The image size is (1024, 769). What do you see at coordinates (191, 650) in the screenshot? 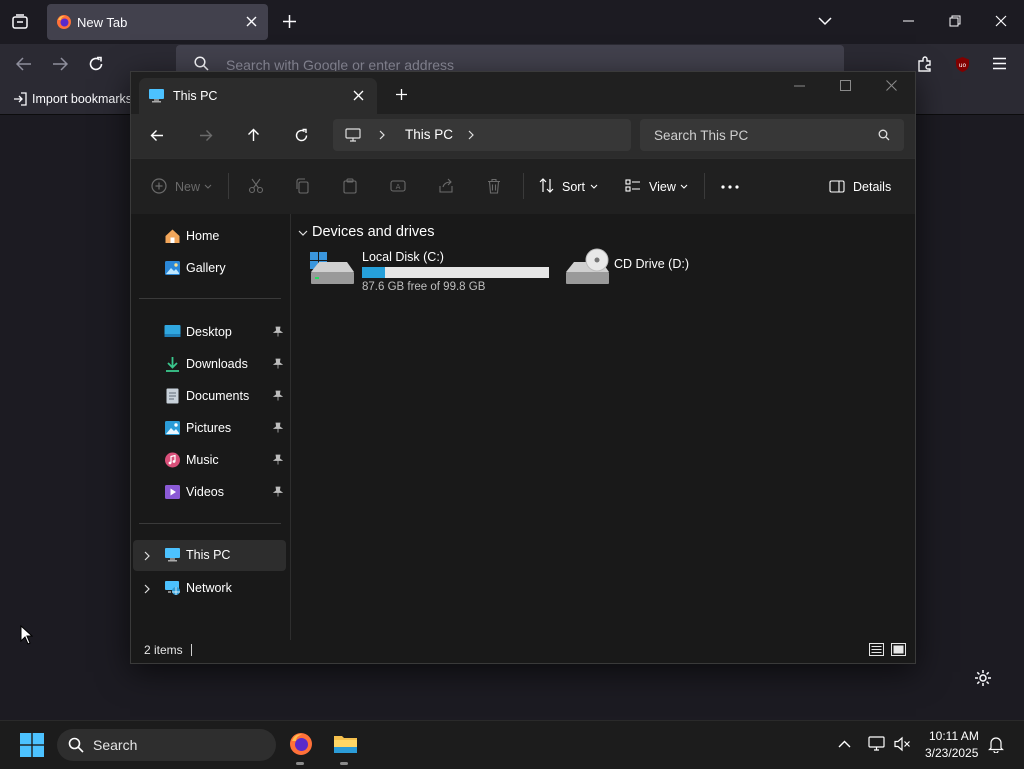
I see `status-divider` at bounding box center [191, 650].